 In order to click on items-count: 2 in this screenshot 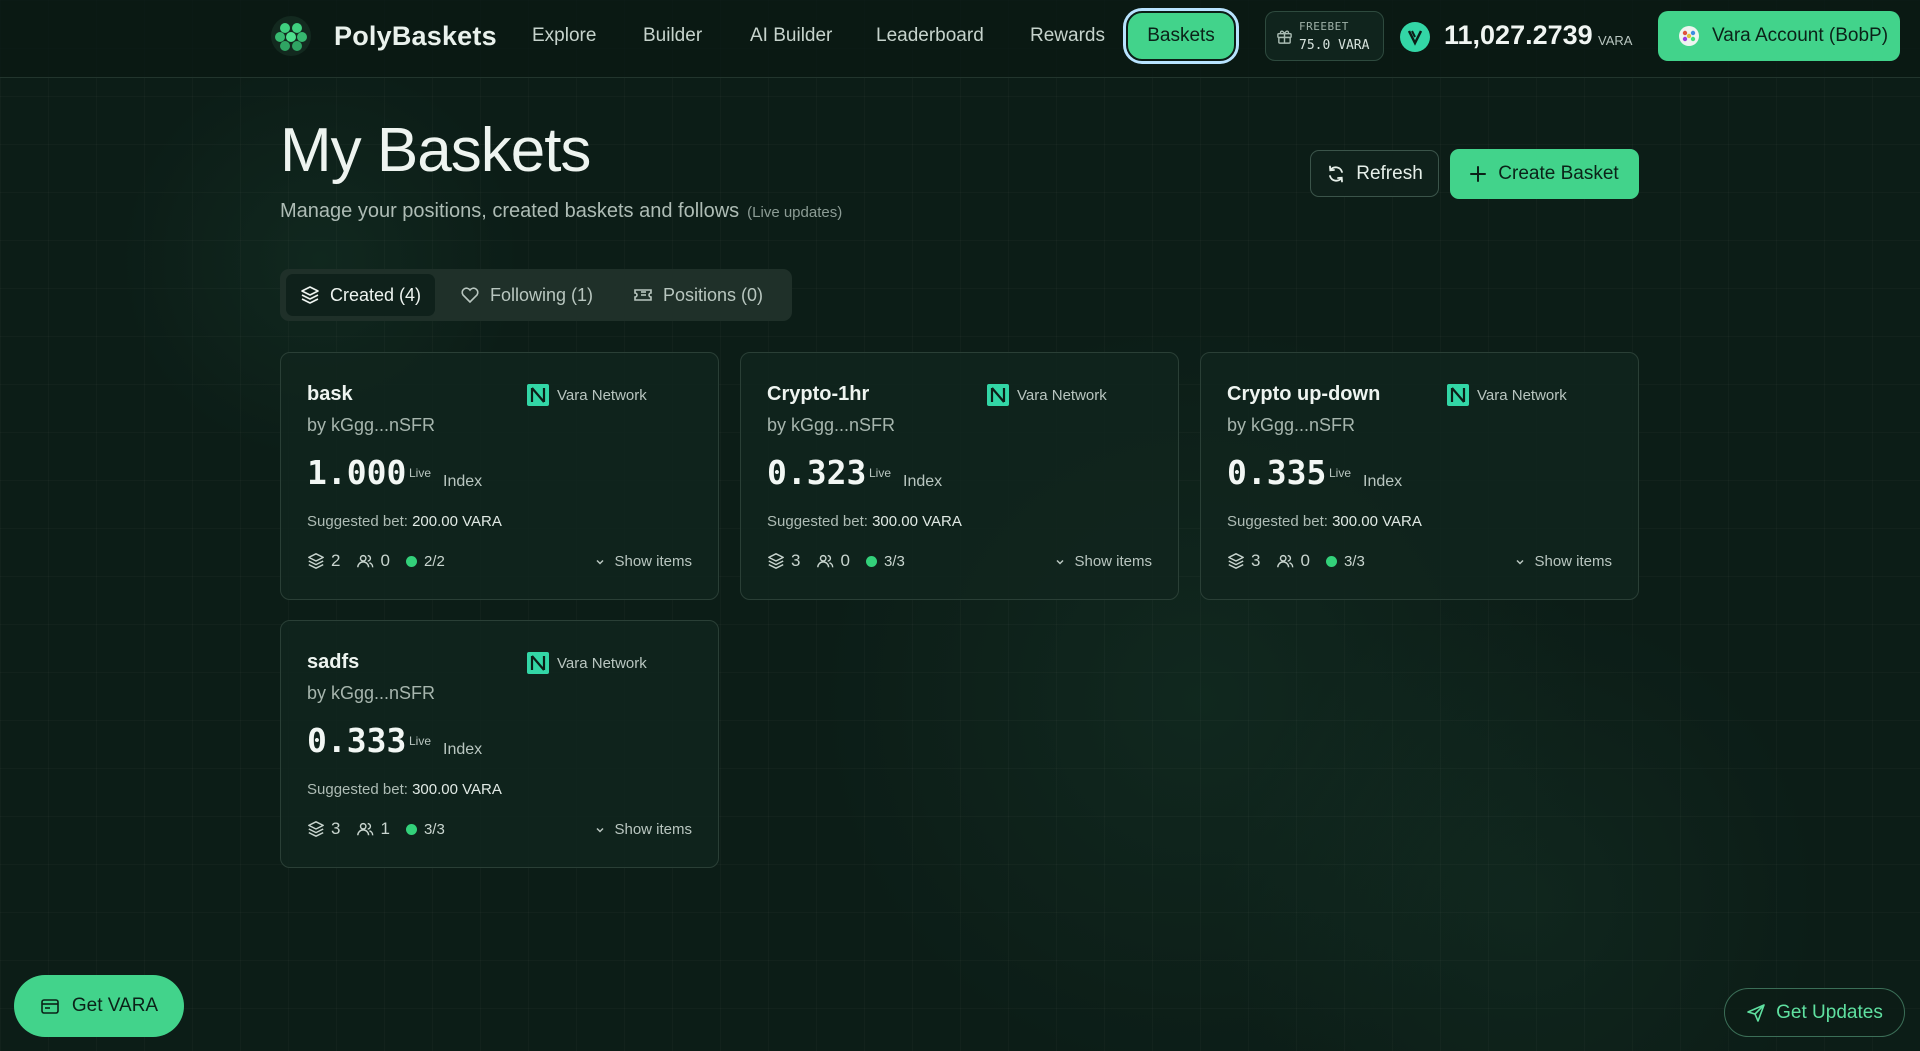, I will do `click(323, 561)`.